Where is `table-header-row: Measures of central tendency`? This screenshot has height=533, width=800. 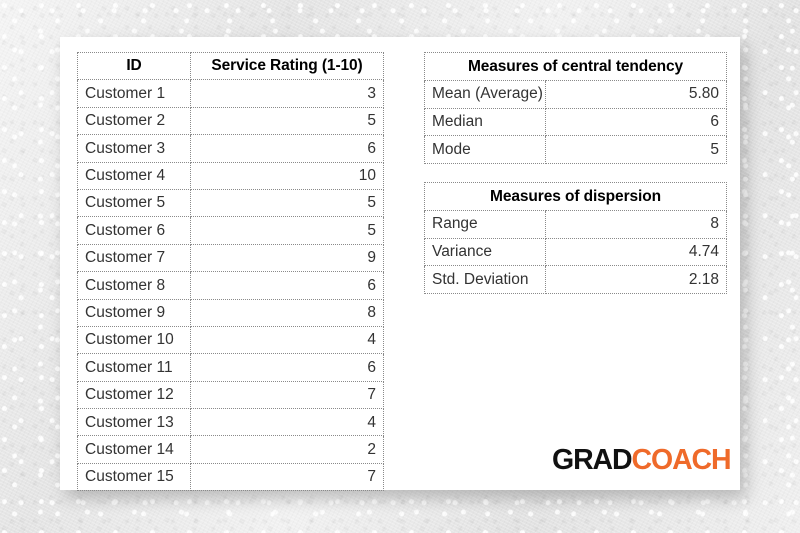 table-header-row: Measures of central tendency is located at coordinates (575, 66).